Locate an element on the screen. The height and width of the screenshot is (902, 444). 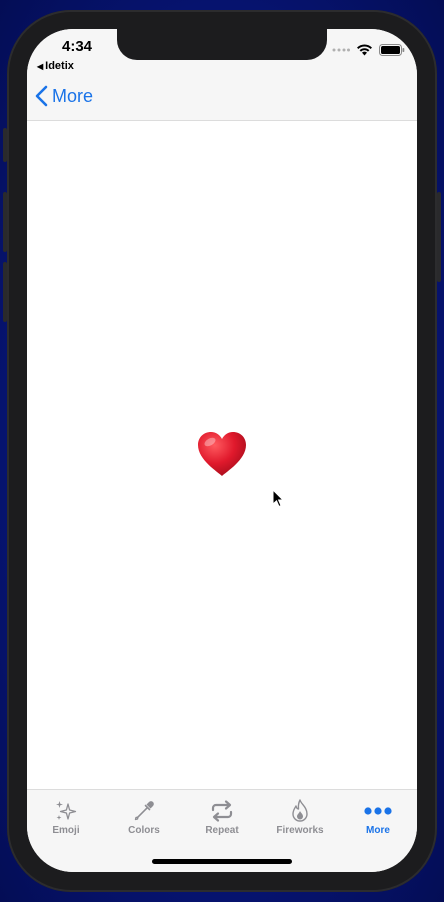
back-app-label: Idetix is located at coordinates (59, 66).